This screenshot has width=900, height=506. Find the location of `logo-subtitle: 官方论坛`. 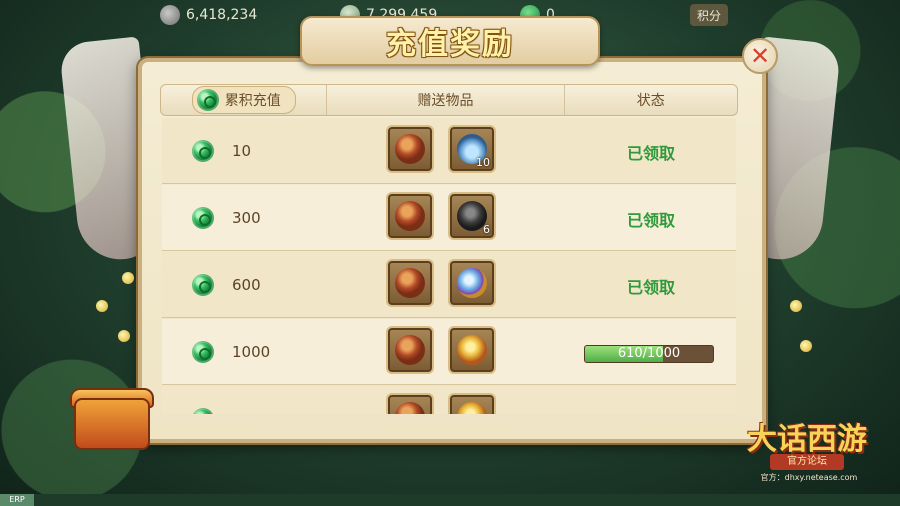

logo-subtitle: 官方论坛 is located at coordinates (807, 462).